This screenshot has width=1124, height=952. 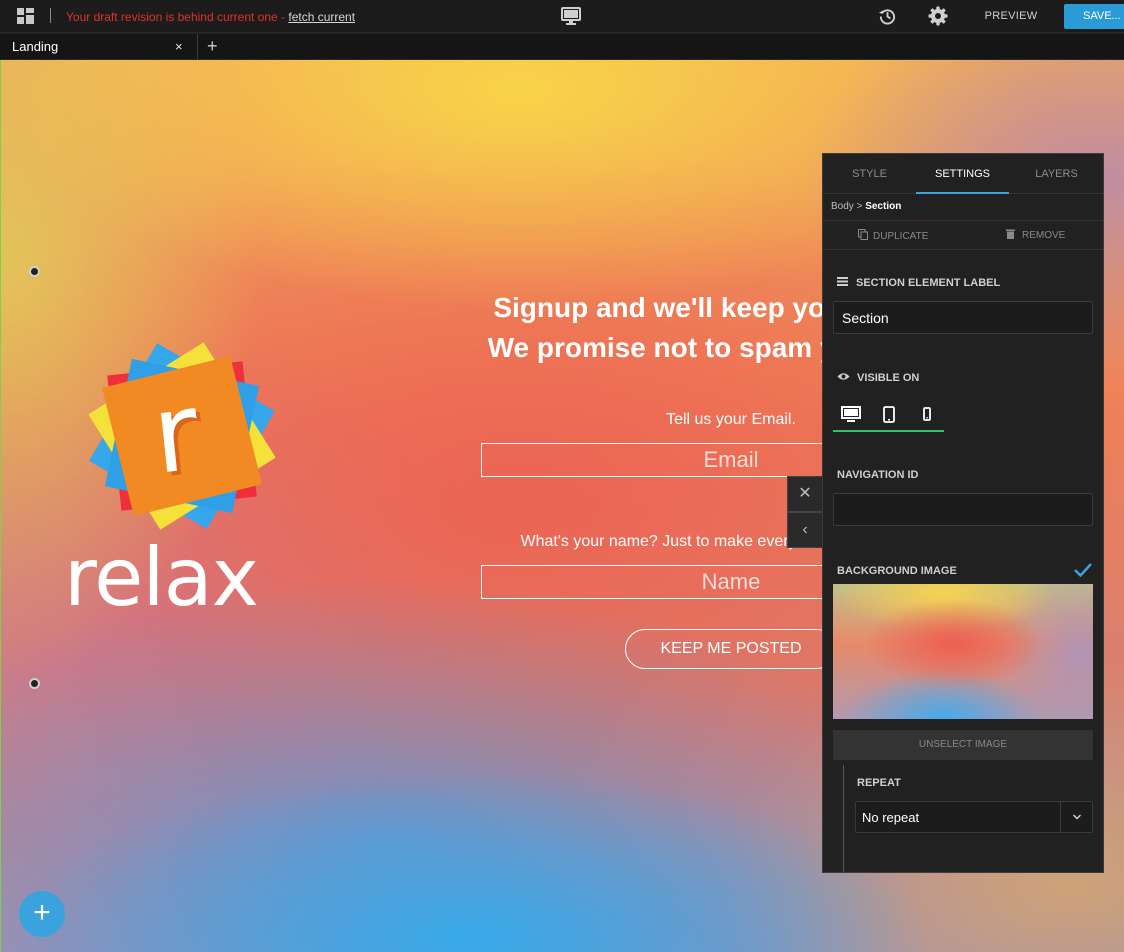 What do you see at coordinates (963, 651) in the screenshot?
I see `background-image-preview` at bounding box center [963, 651].